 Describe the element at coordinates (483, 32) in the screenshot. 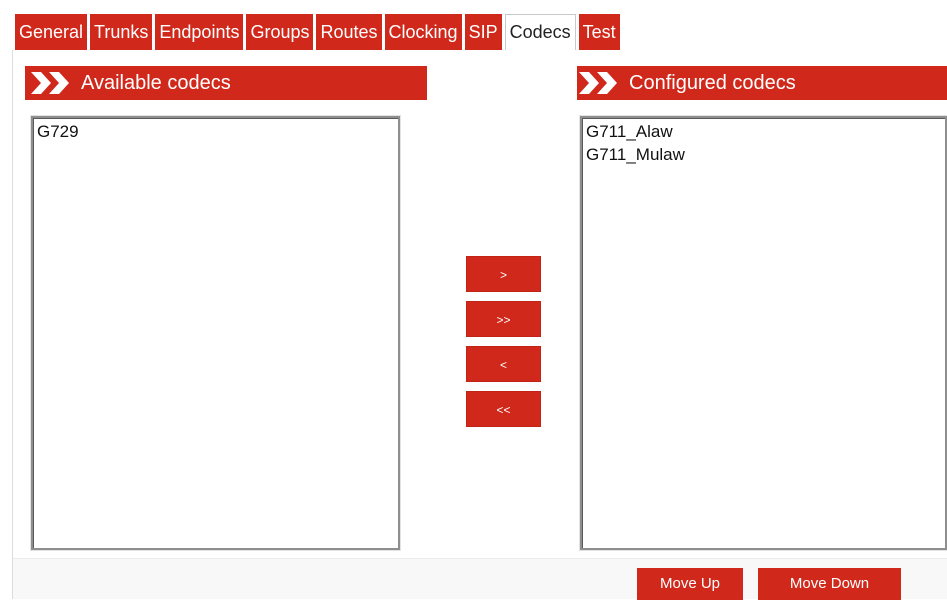

I see `tab-sip: SIP` at that location.